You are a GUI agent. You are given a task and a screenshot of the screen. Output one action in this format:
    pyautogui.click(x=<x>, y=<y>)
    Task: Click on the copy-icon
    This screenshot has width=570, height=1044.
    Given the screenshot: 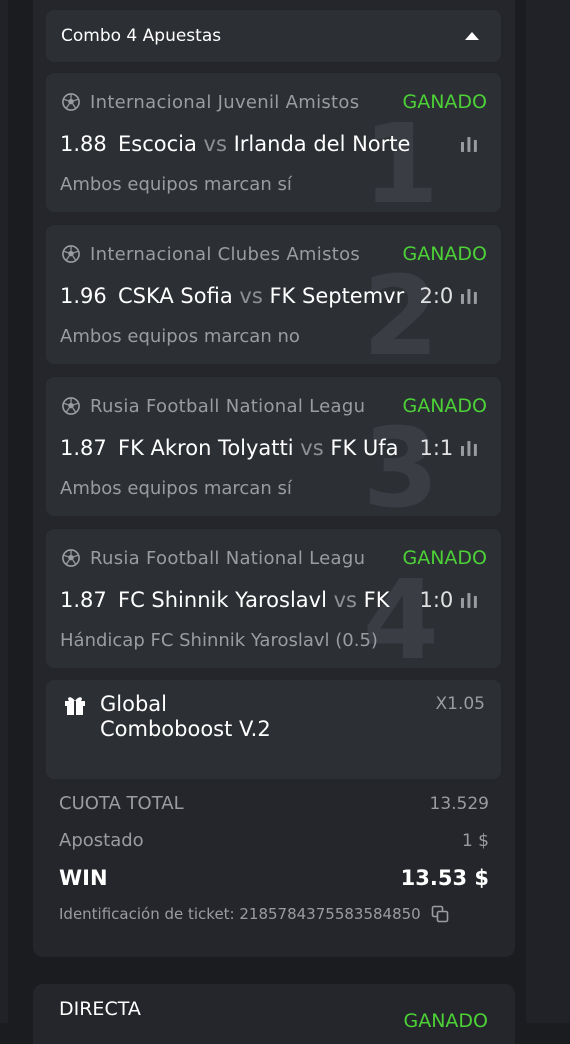 What is the action you would take?
    pyautogui.click(x=440, y=914)
    